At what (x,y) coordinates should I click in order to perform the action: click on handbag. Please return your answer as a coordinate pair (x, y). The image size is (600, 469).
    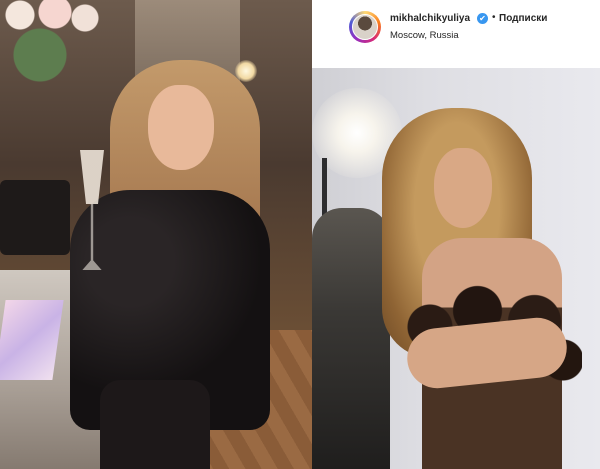
    Looking at the image, I should click on (35, 217).